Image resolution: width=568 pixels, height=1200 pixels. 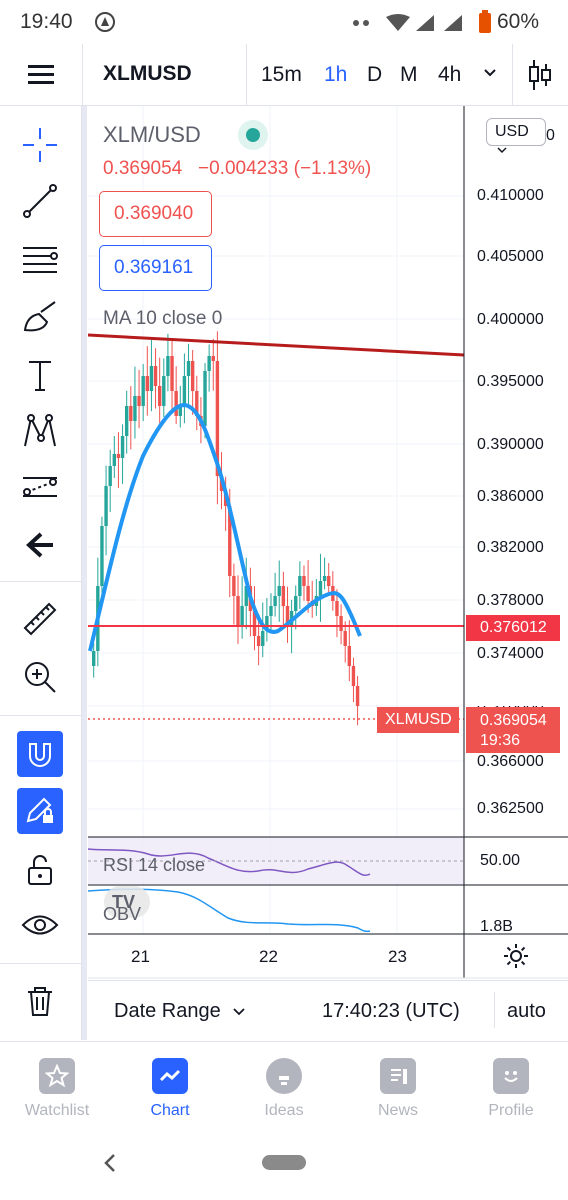 What do you see at coordinates (40, 811) in the screenshot?
I see `lock-drawings-tool` at bounding box center [40, 811].